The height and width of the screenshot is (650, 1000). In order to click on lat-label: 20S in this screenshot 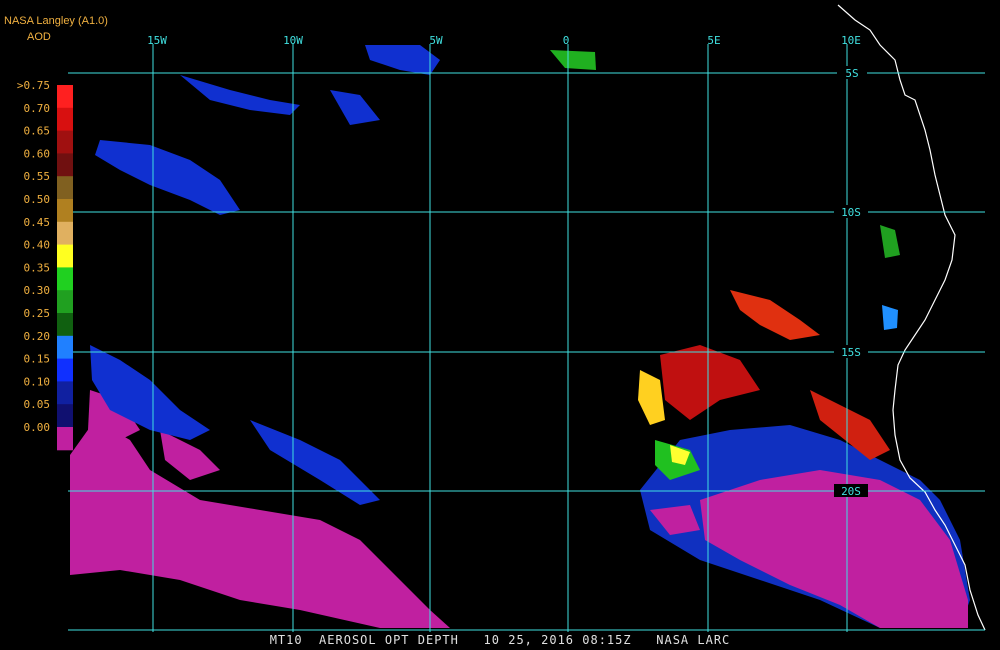, I will do `click(851, 491)`.